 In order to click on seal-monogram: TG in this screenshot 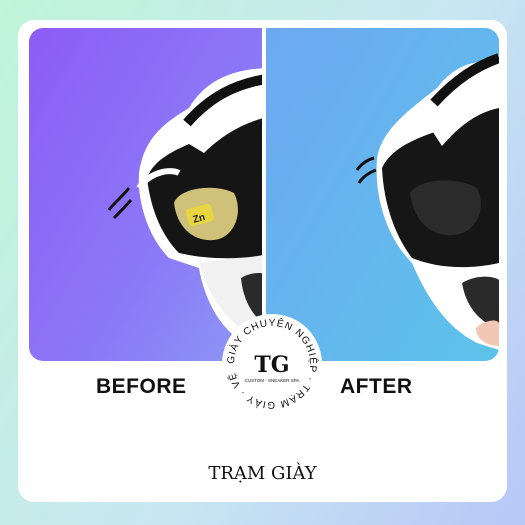, I will do `click(271, 365)`.